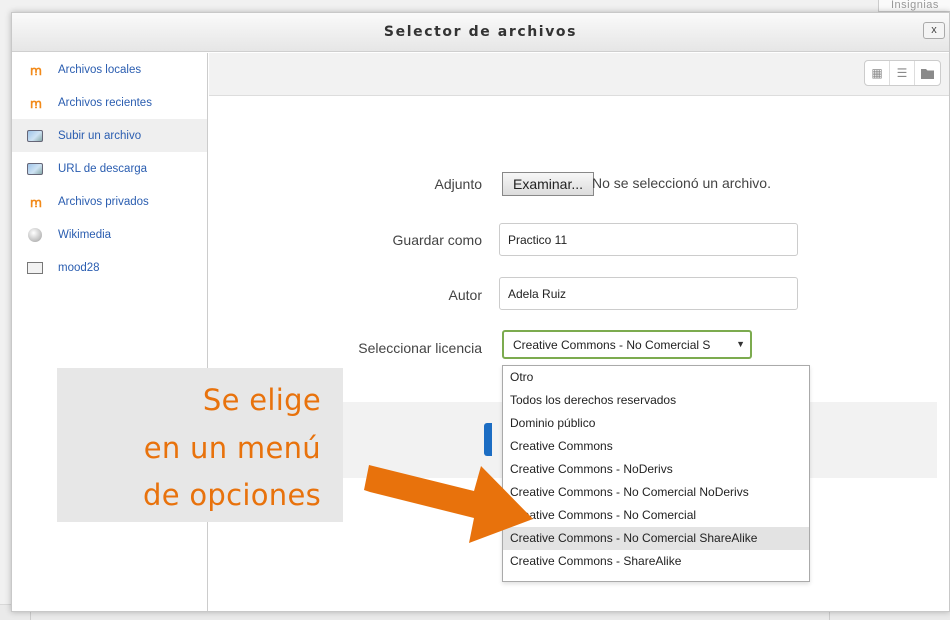  What do you see at coordinates (656, 446) in the screenshot?
I see `license-option: Creative Commons` at bounding box center [656, 446].